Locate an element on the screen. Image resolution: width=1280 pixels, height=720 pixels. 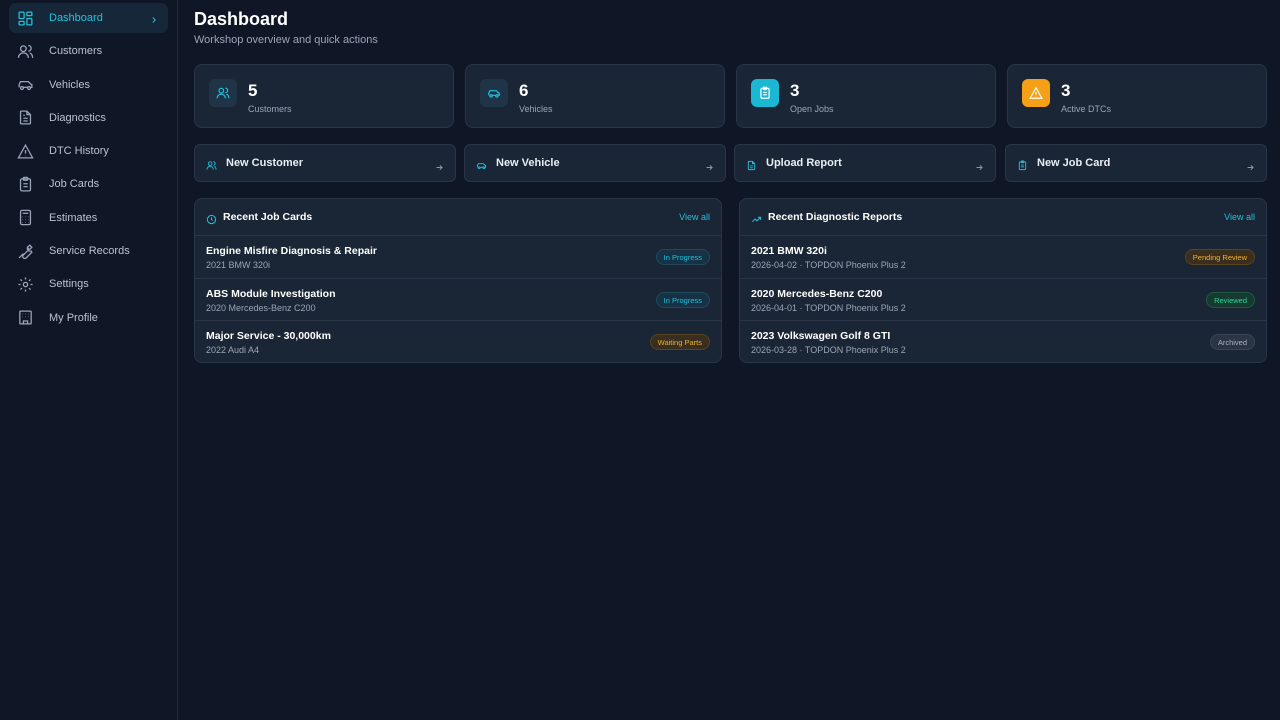
stat-label: Open Jobs is located at coordinates (812, 109).